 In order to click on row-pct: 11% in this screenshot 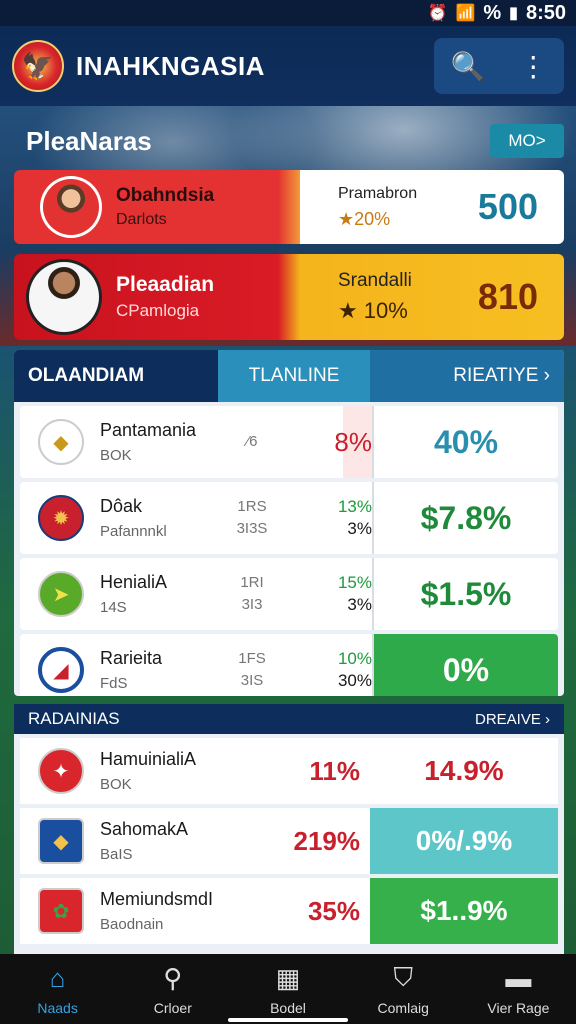, I will do `click(334, 770)`.